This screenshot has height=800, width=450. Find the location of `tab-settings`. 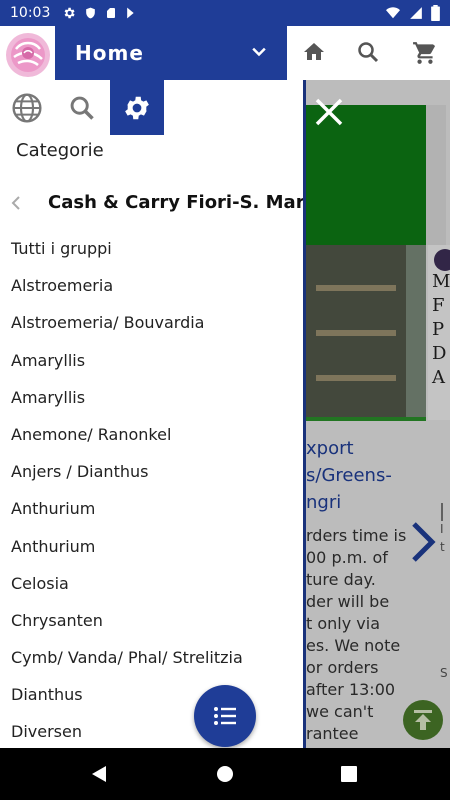

tab-settings is located at coordinates (137, 107).